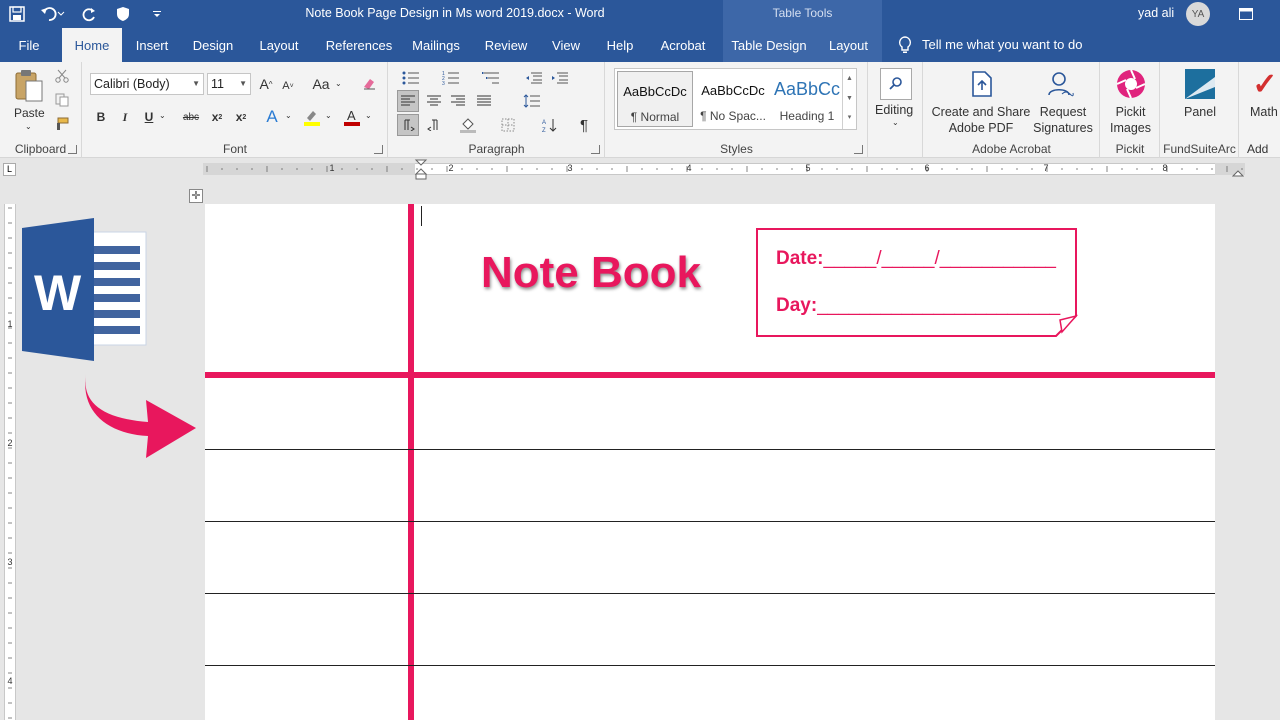  What do you see at coordinates (321, 84) in the screenshot?
I see `change-case-icon: Aa` at bounding box center [321, 84].